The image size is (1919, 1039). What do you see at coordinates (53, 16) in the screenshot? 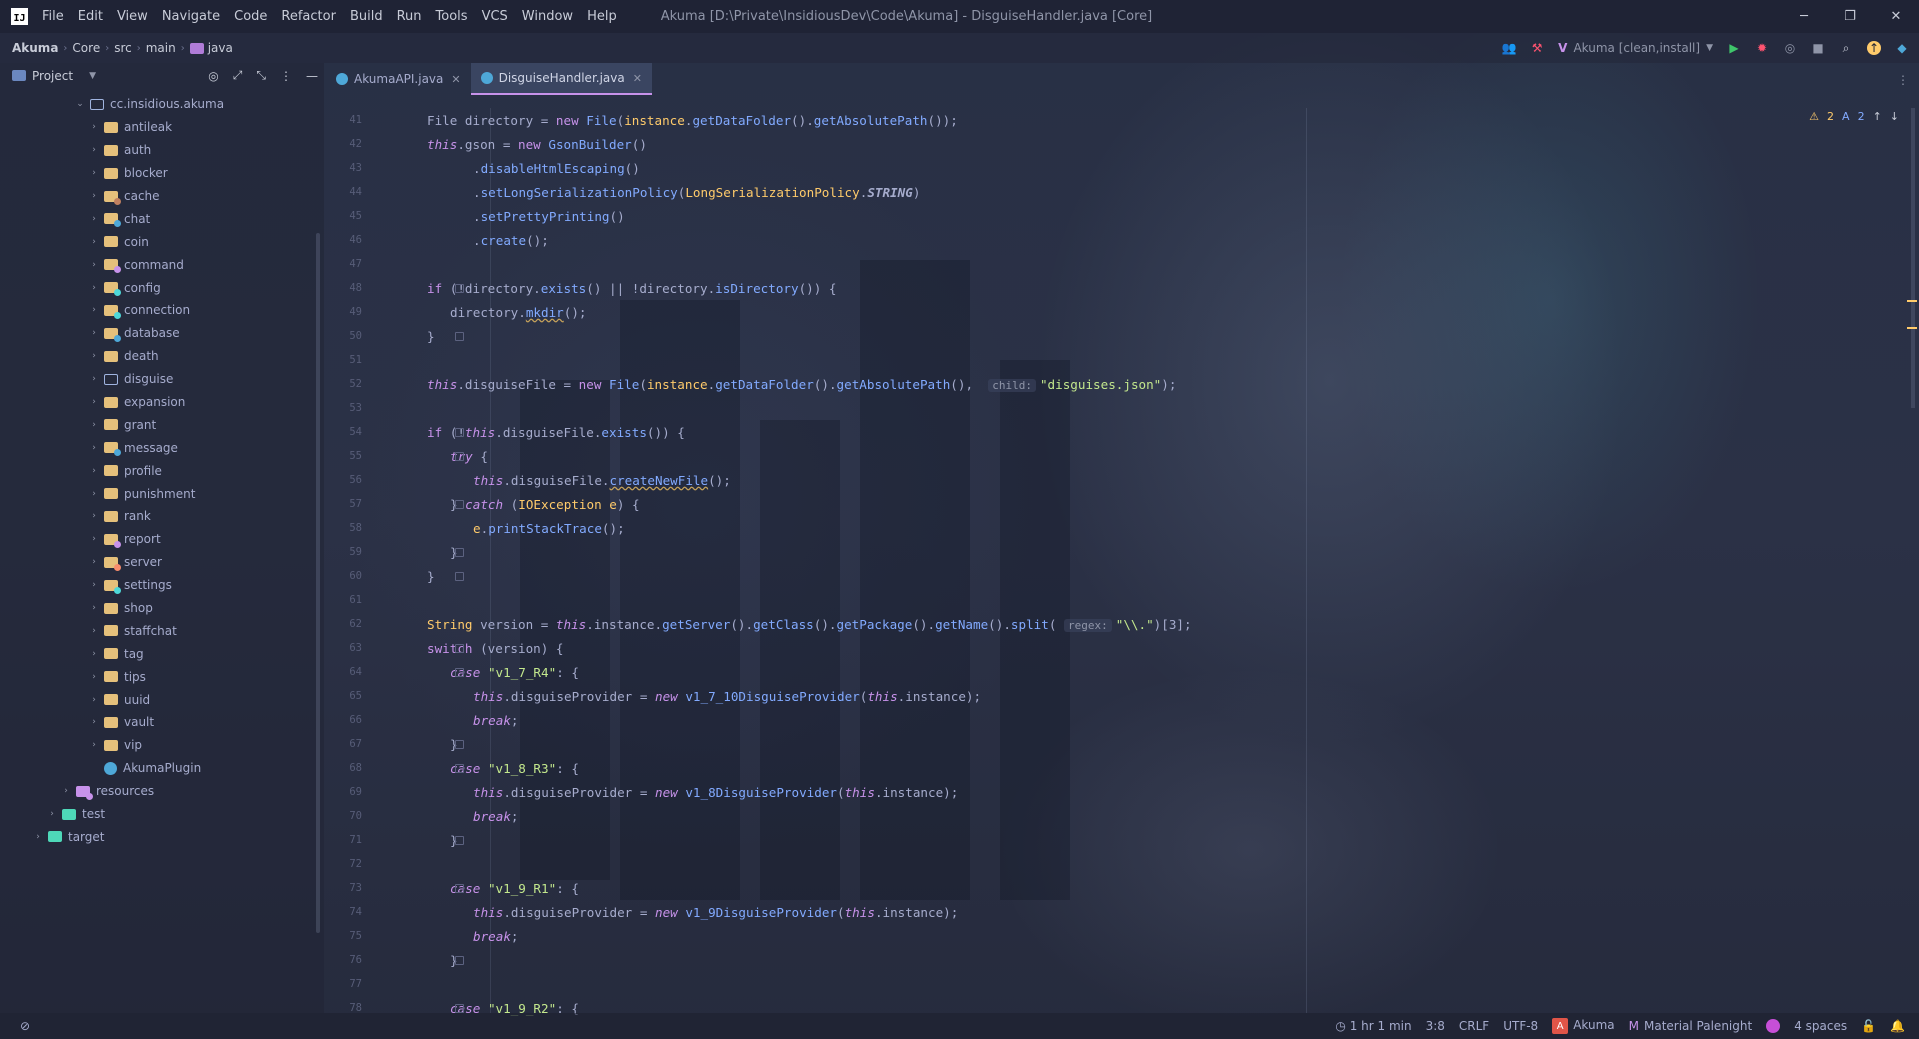
I see `menu-file: File` at bounding box center [53, 16].